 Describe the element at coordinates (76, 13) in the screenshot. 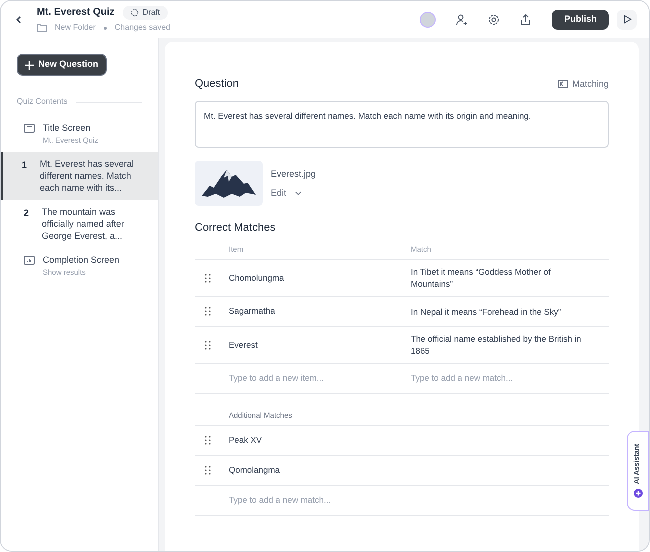

I see `quiz-title: Mt. Everest Quiz` at that location.